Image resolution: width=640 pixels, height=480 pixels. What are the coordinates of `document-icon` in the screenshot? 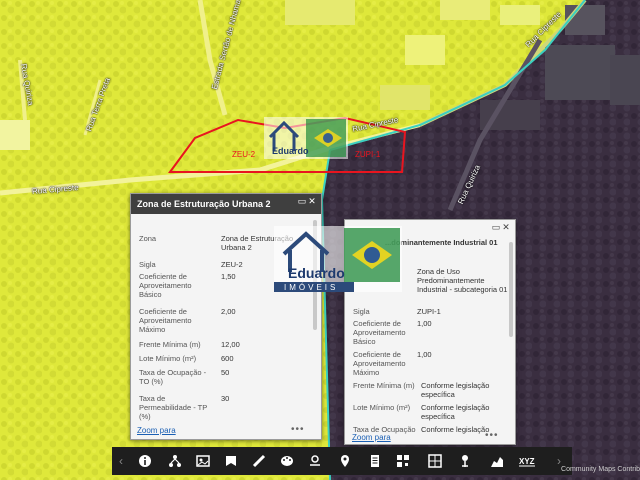 It's located at (375, 461).